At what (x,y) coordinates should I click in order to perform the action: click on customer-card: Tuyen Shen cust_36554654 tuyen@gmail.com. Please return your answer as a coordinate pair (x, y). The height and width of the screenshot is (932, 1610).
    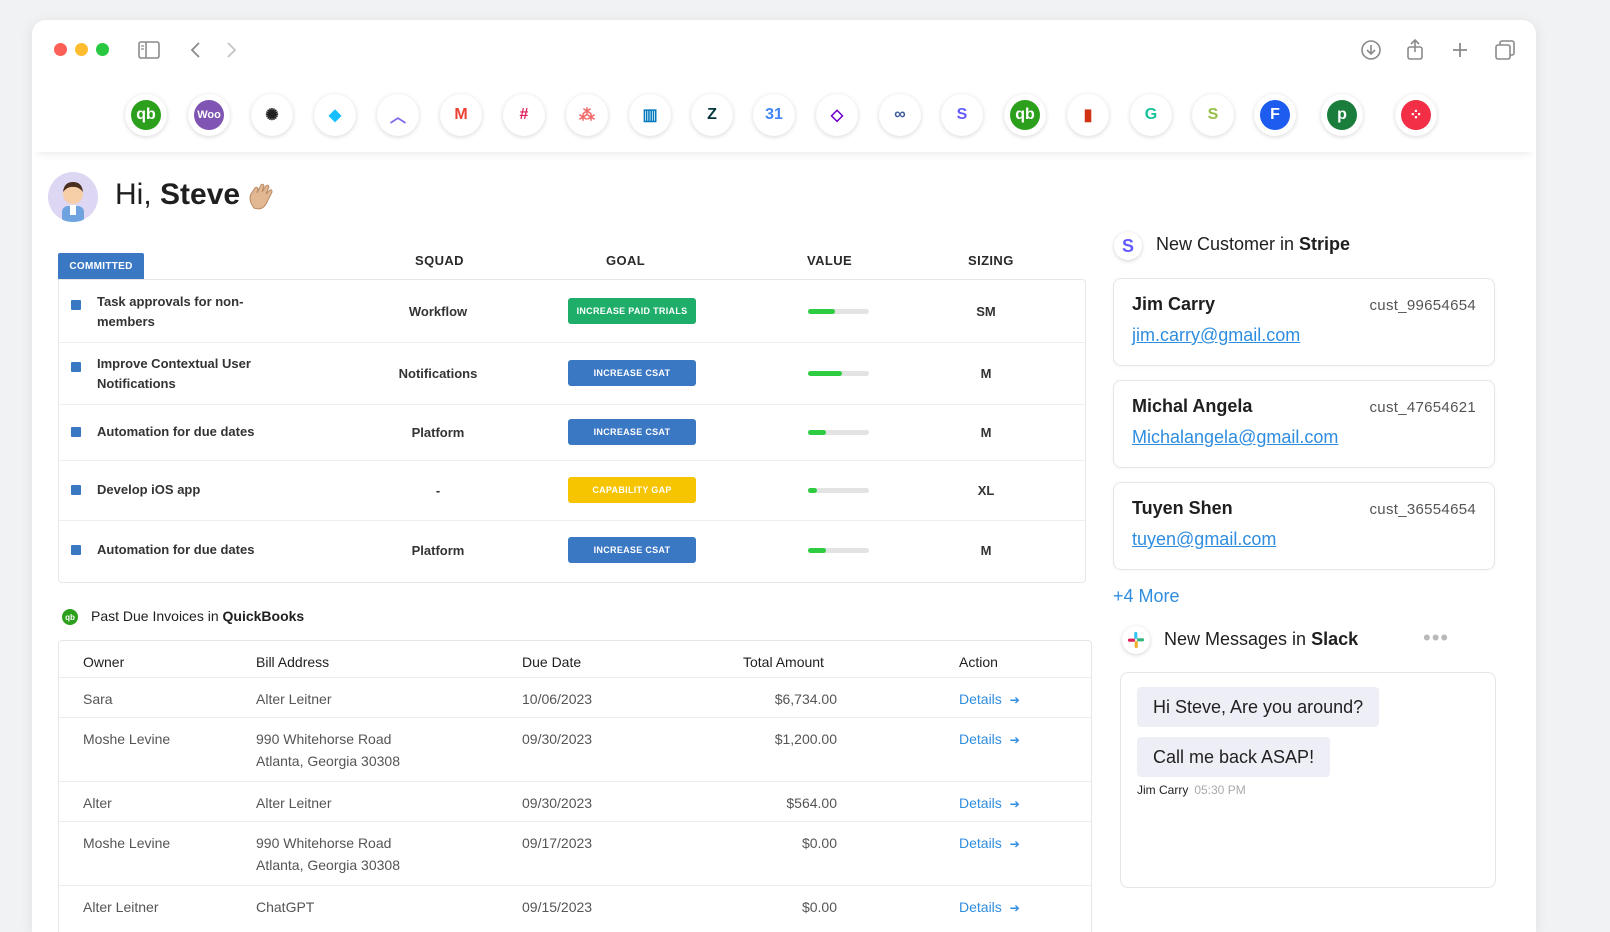
    Looking at the image, I should click on (1304, 526).